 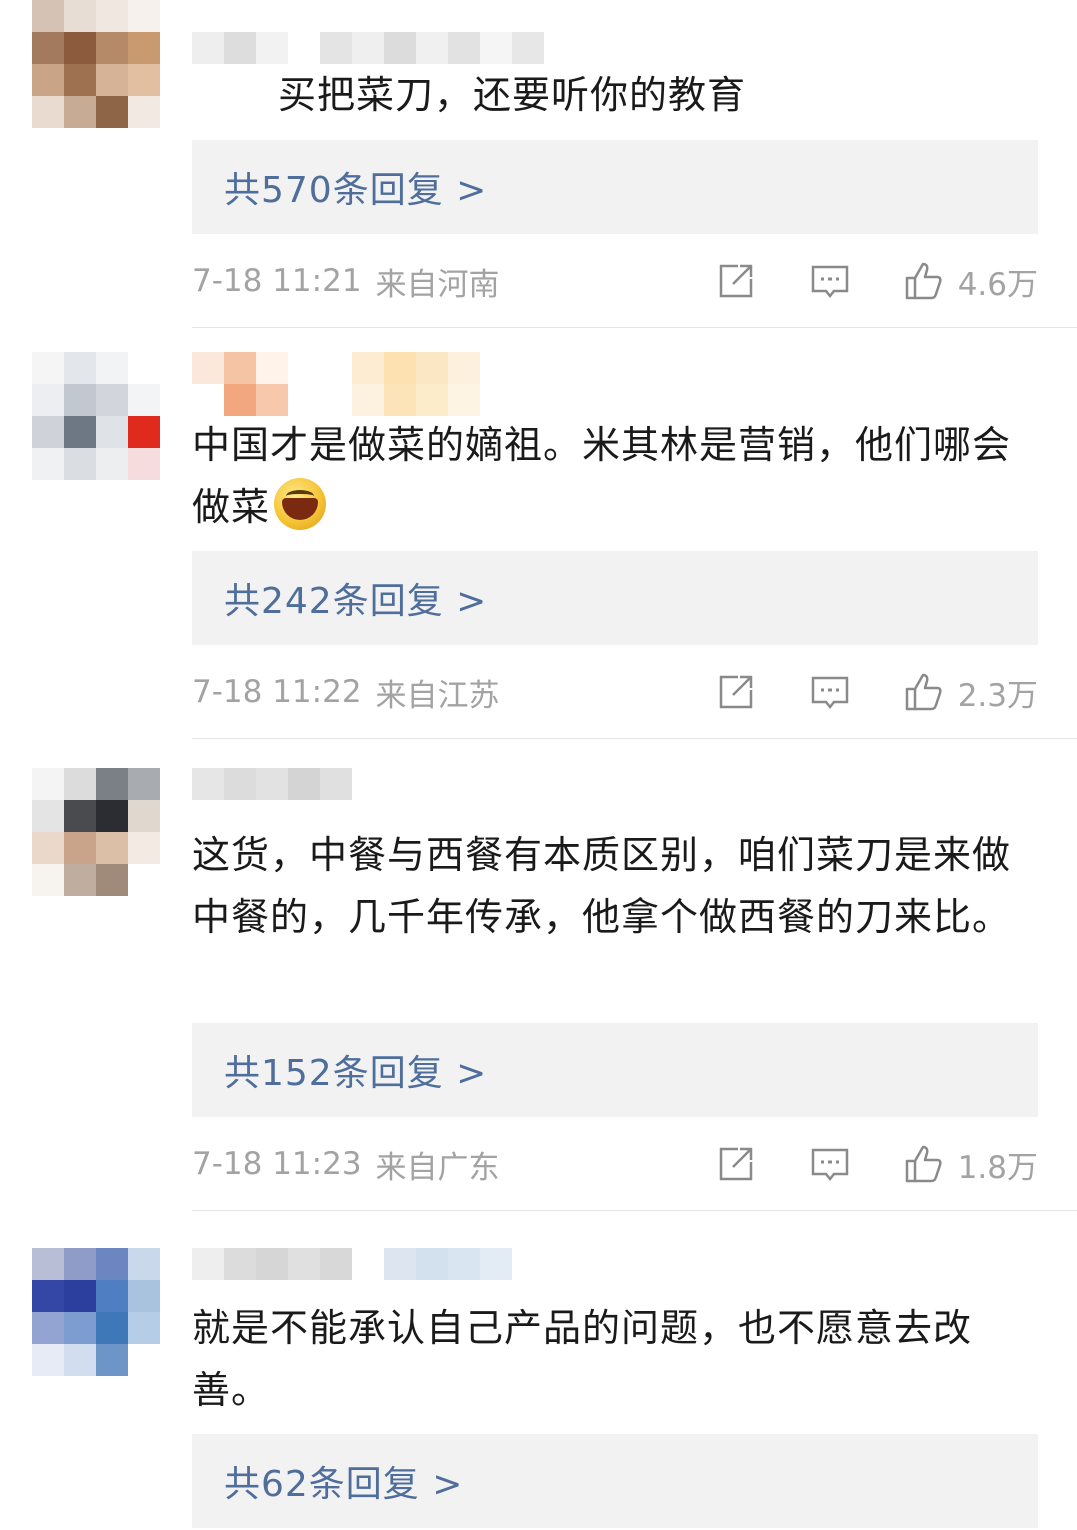 What do you see at coordinates (615, 1164) in the screenshot?
I see `comment-meta: 7-18 11:23 来自广东 1.8万` at bounding box center [615, 1164].